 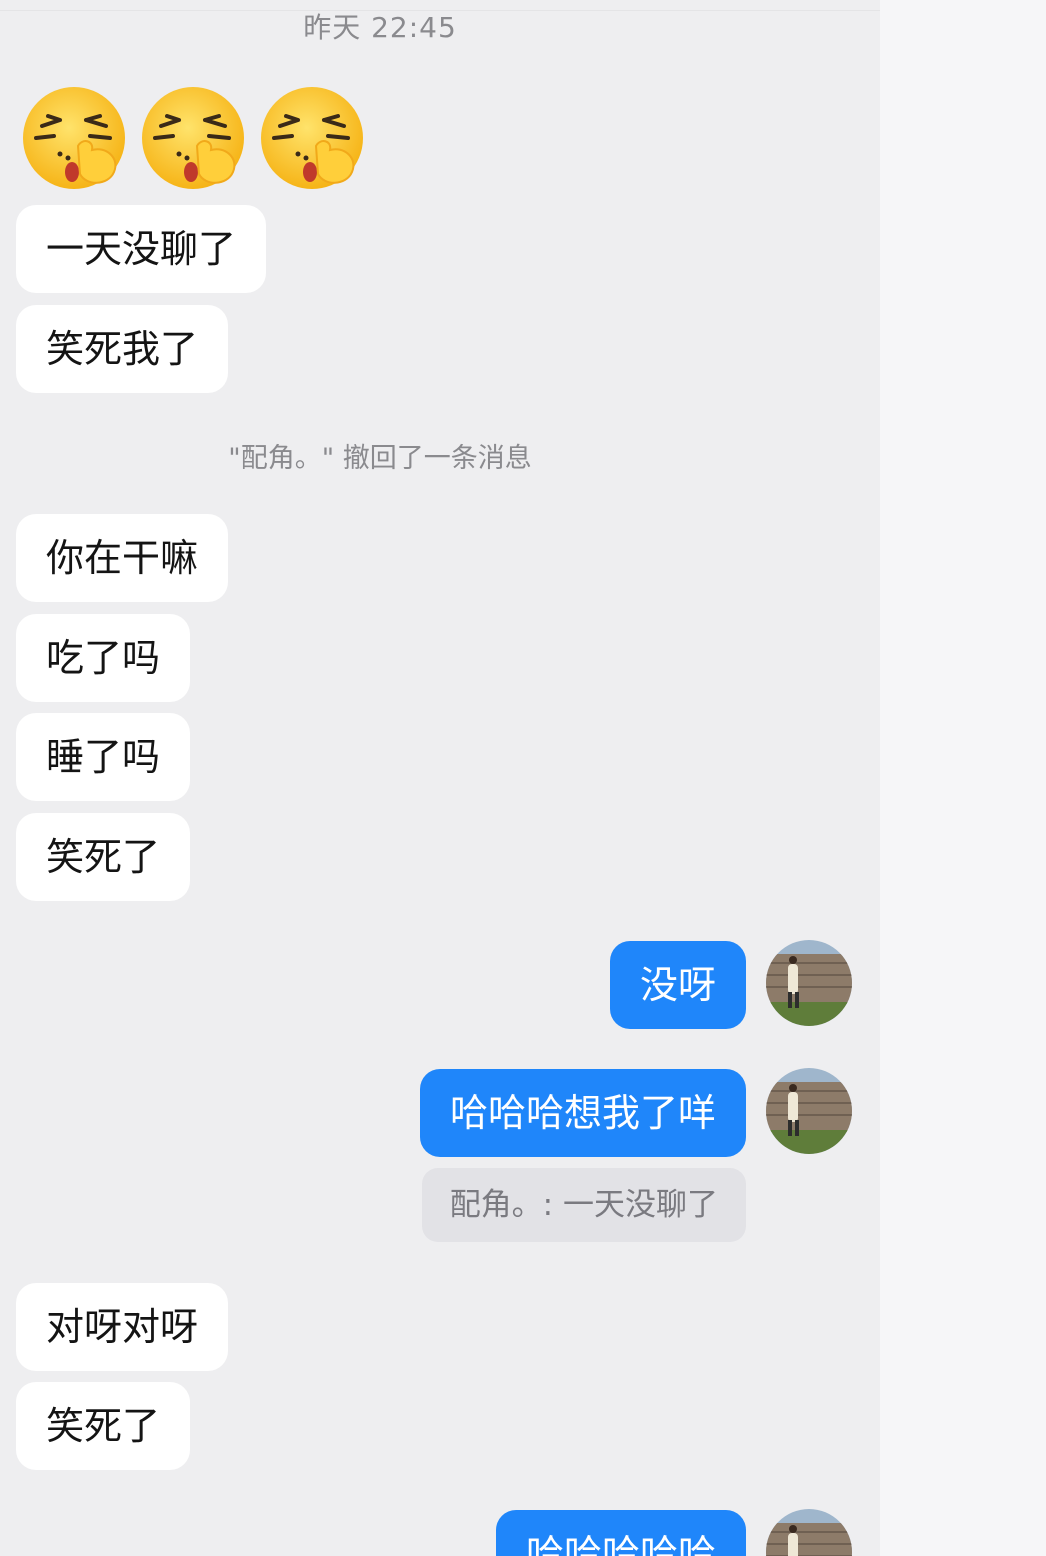 What do you see at coordinates (677, 985) in the screenshot?
I see `outgoing-message: 没呀` at bounding box center [677, 985].